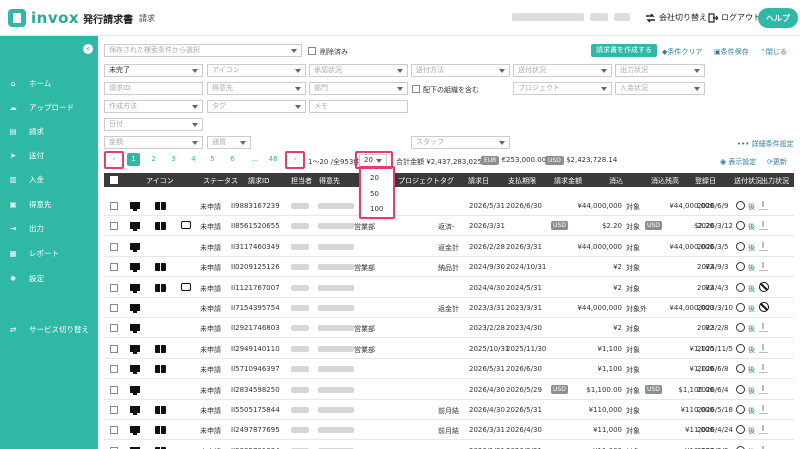 The image size is (800, 449). I want to click on sidebar-item-client: ▣ 得意先, so click(49, 204).